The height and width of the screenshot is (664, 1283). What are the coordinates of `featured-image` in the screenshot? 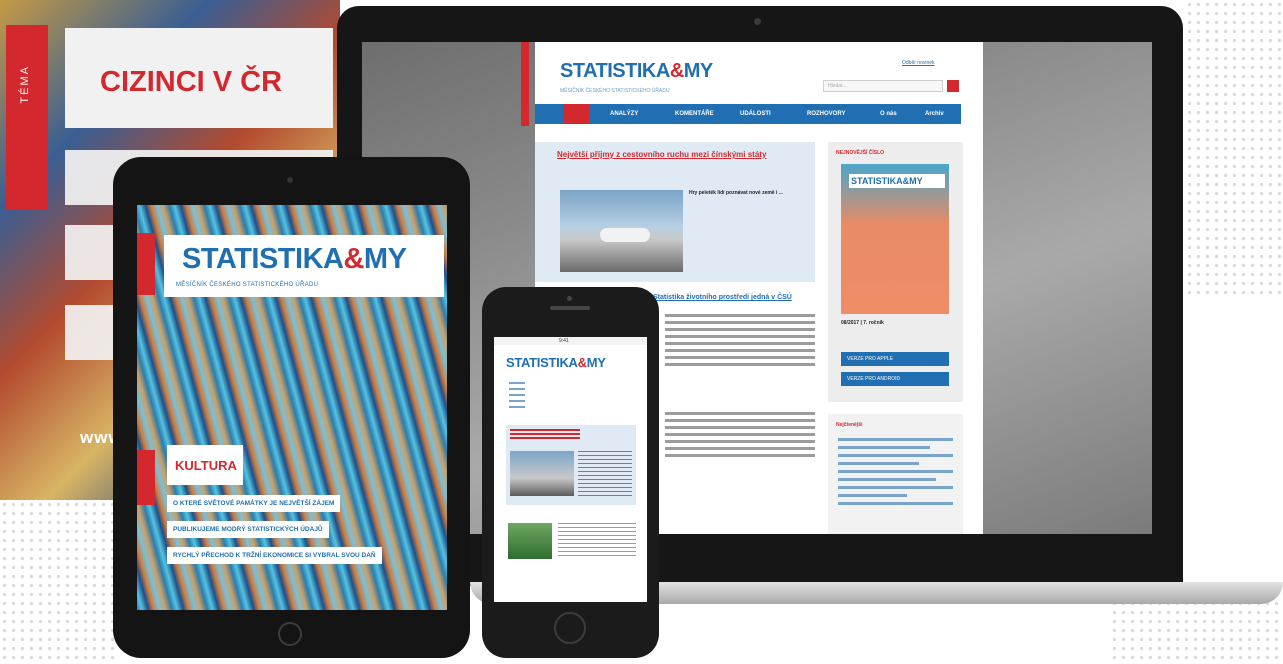 It's located at (621, 231).